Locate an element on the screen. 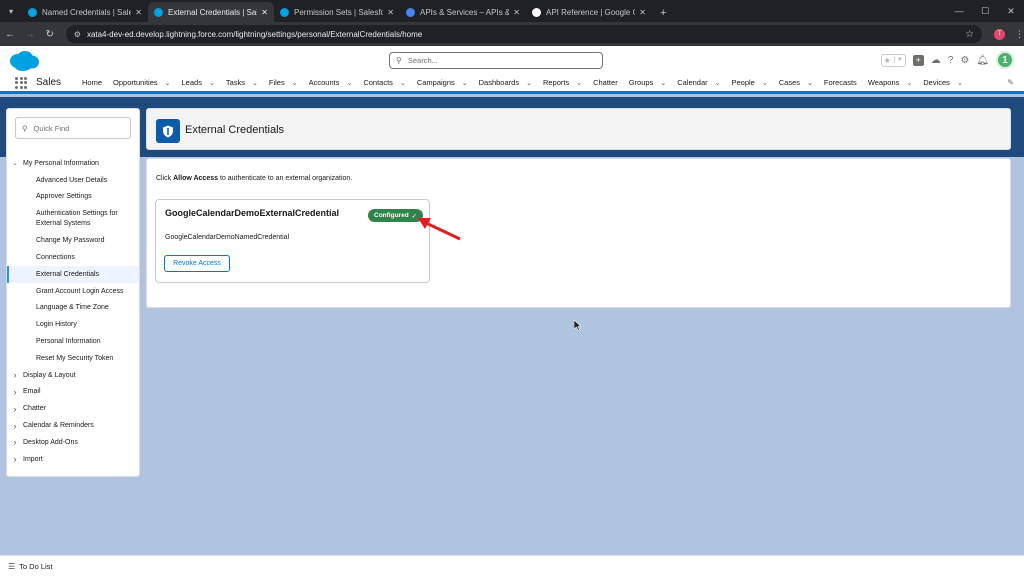 This screenshot has width=1024, height=576. favorites-dropdown-icon: ▼ is located at coordinates (898, 60).